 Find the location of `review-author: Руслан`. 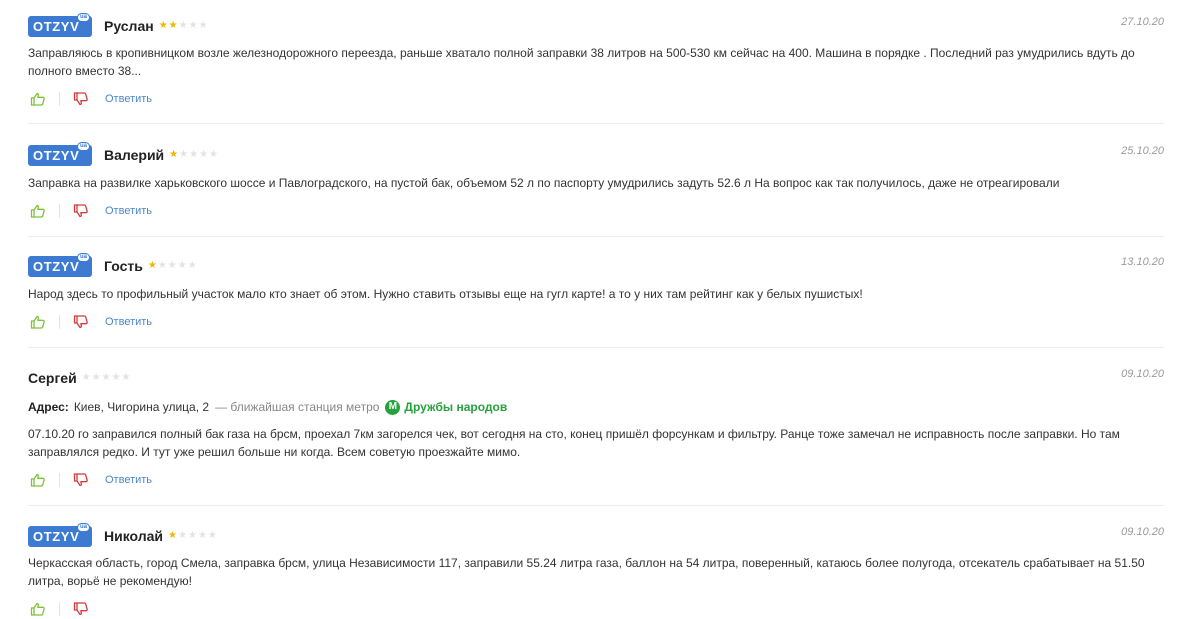

review-author: Руслан is located at coordinates (129, 26).